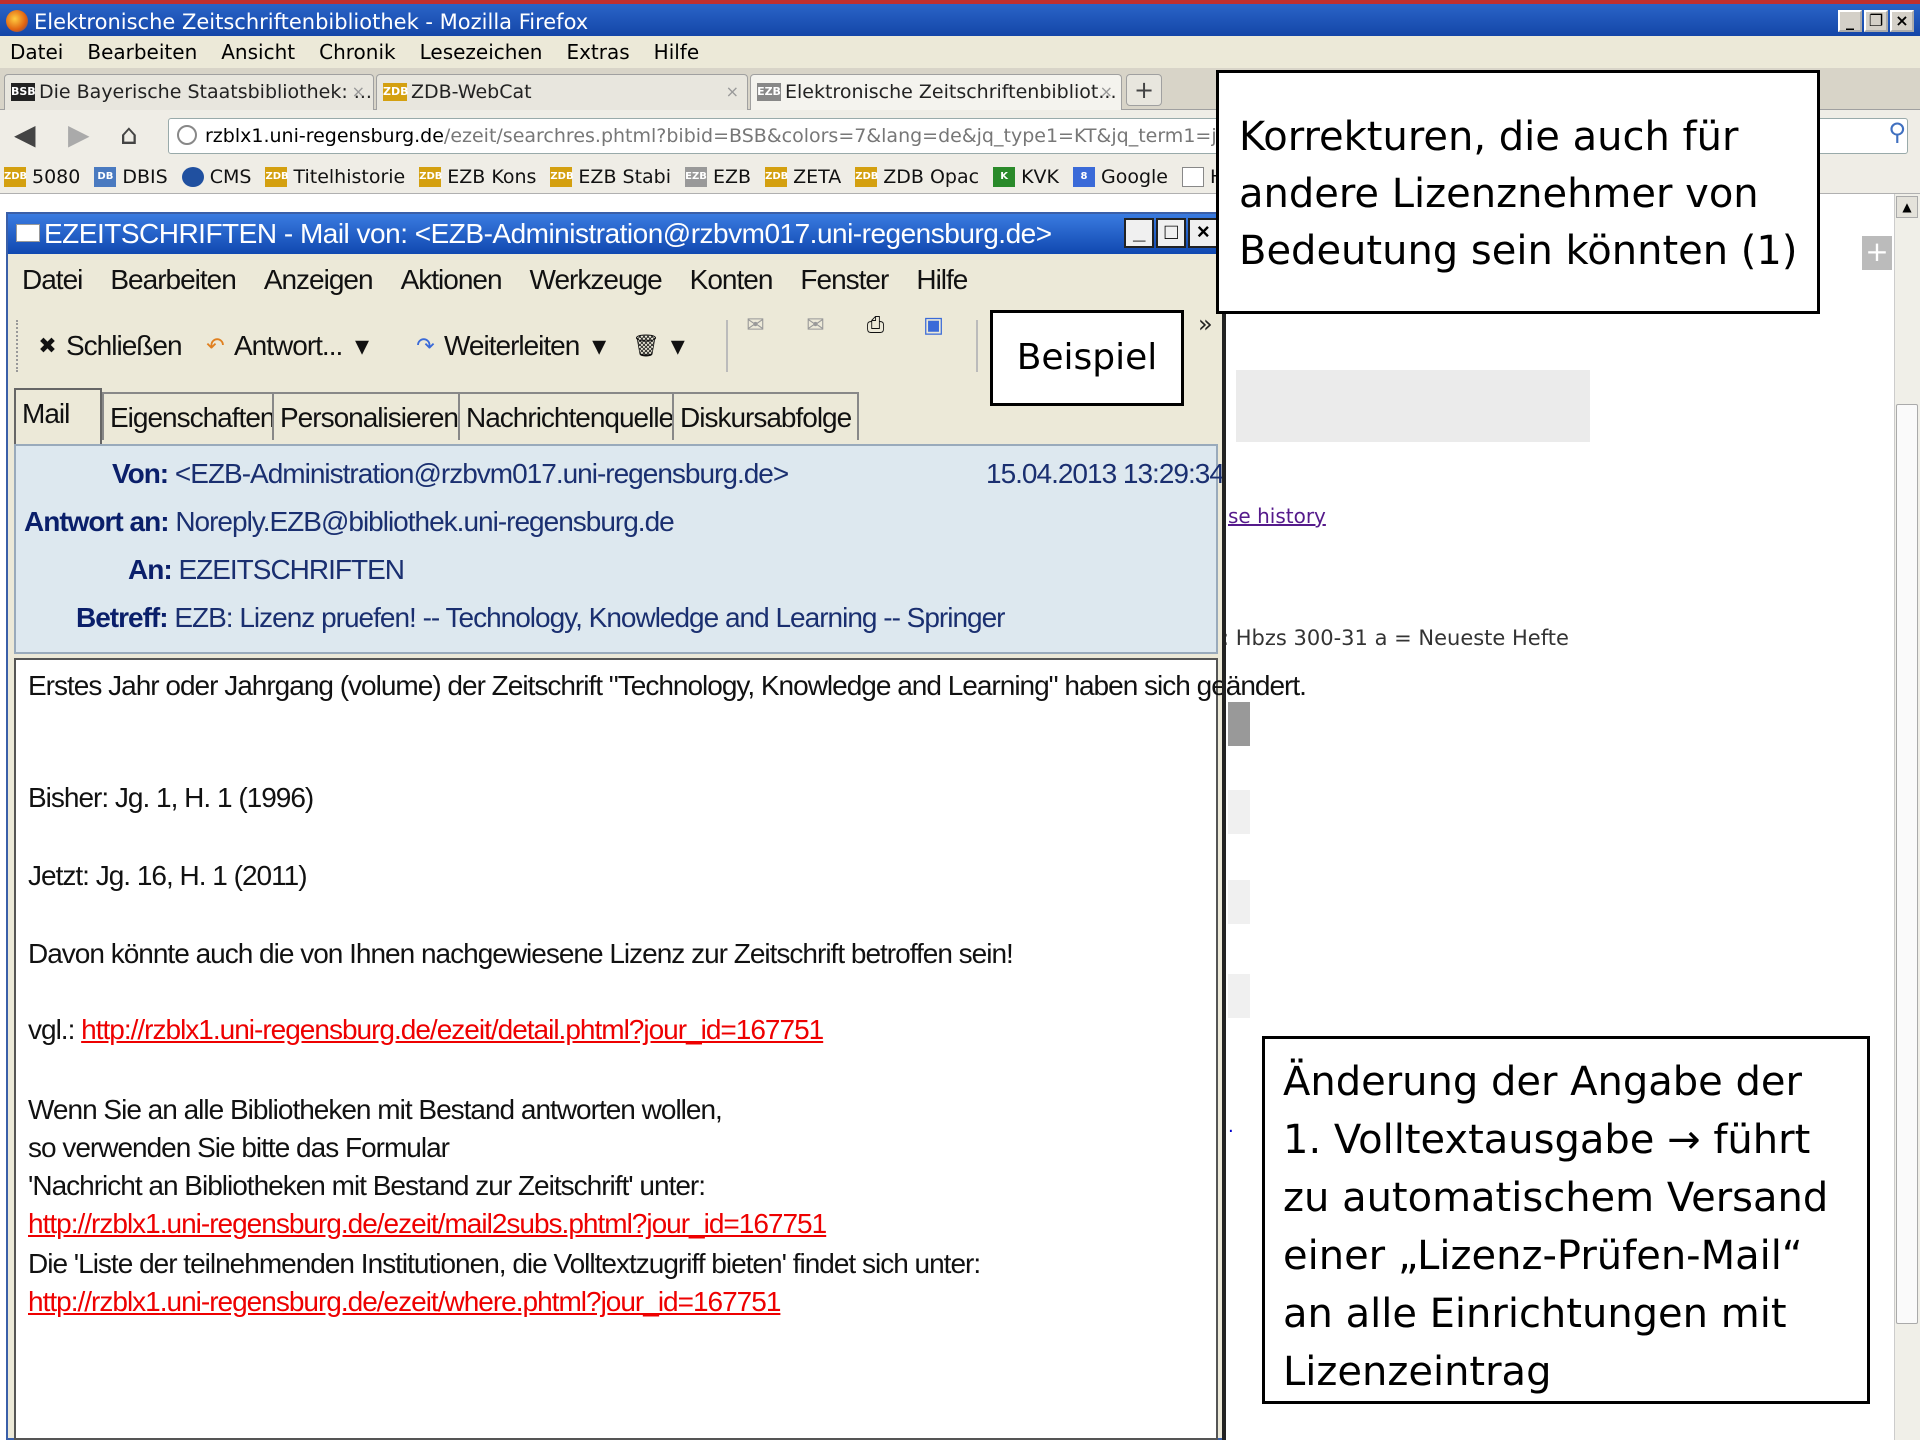 The width and height of the screenshot is (1920, 1440). What do you see at coordinates (215, 345) in the screenshot?
I see `reply-icon: ↶` at bounding box center [215, 345].